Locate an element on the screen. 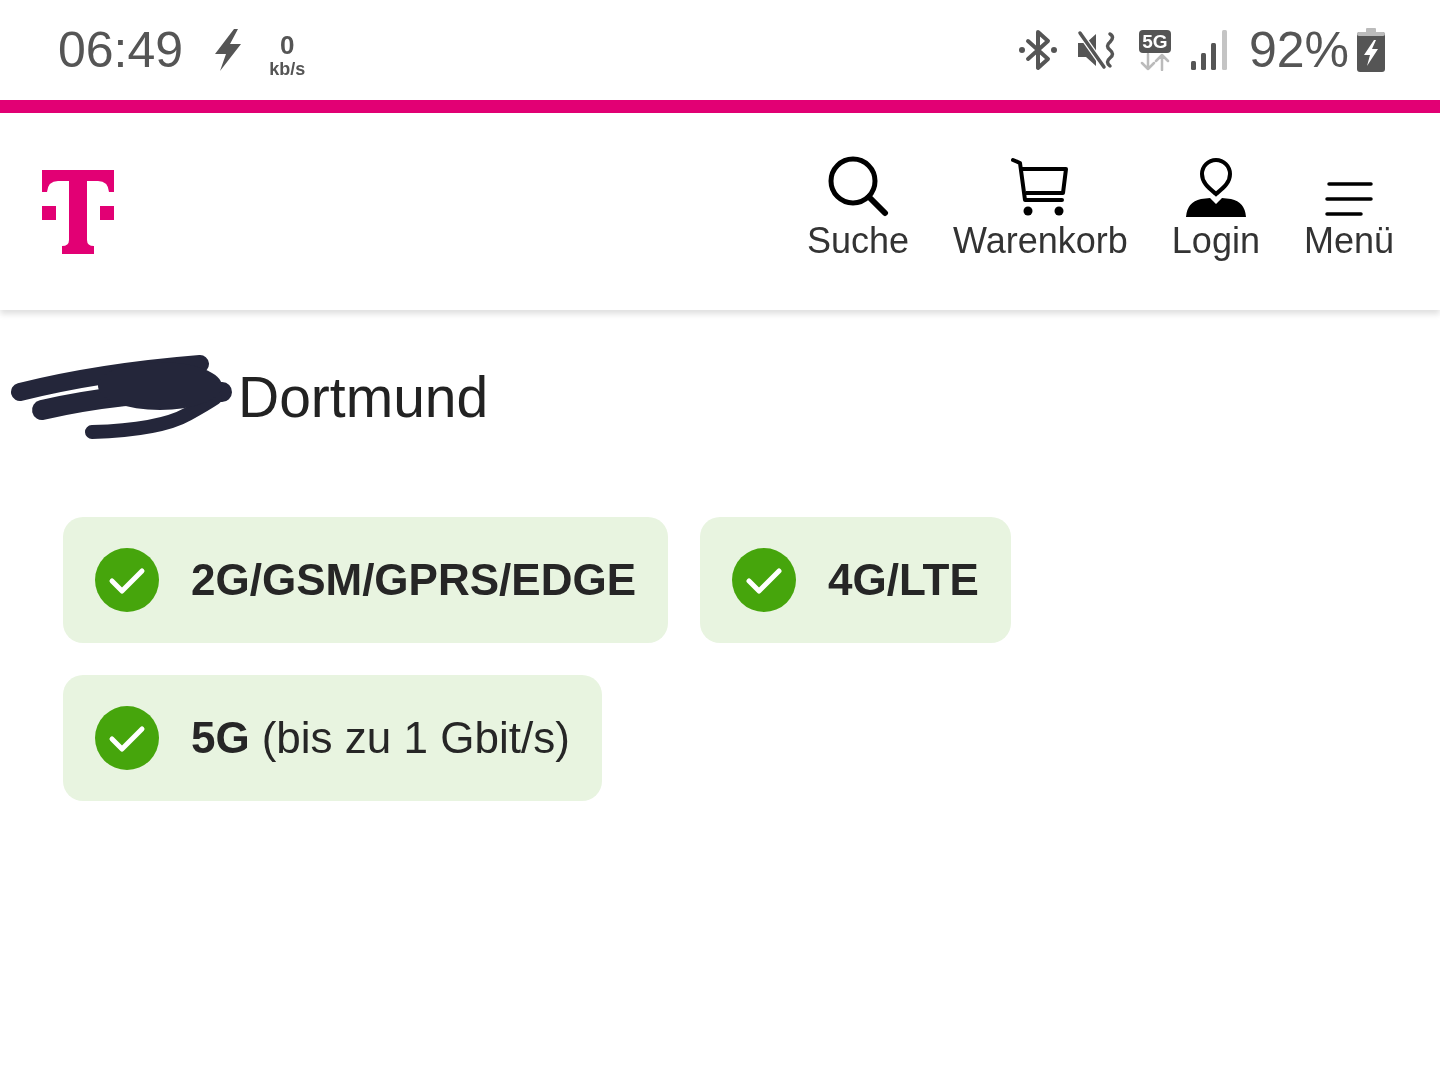  menu-icon is located at coordinates (1348, 199).